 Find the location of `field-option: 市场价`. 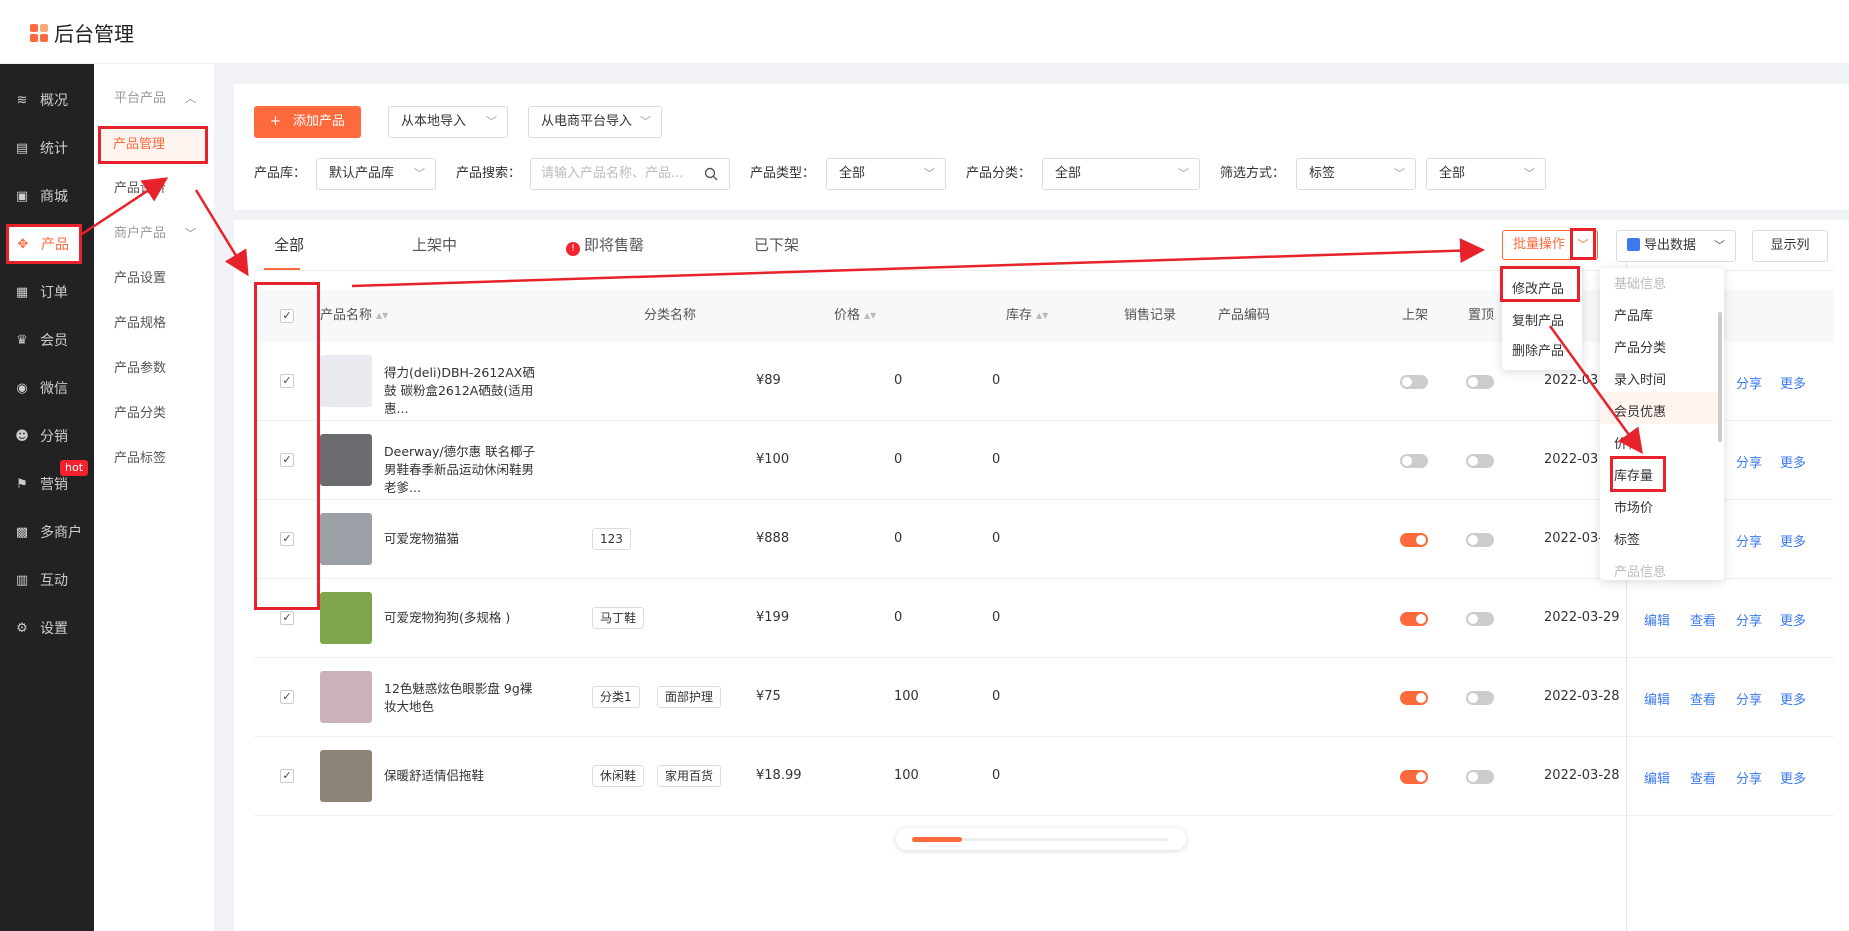

field-option: 市场价 is located at coordinates (1633, 506).